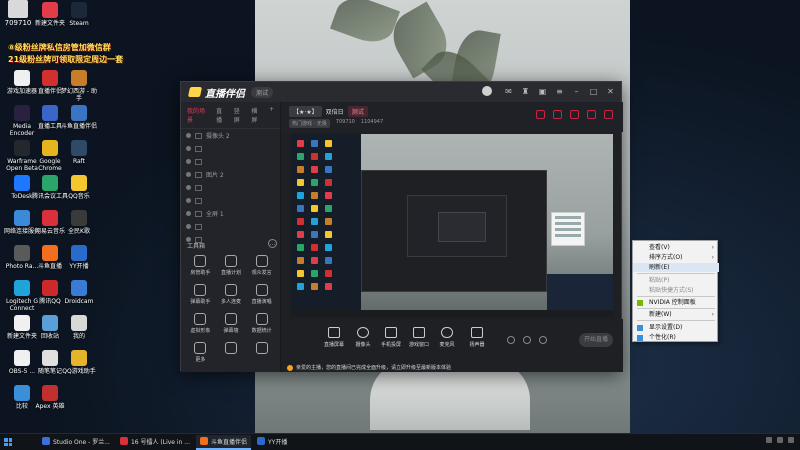  What do you see at coordinates (508, 91) in the screenshot?
I see `message-icon: ✉` at bounding box center [508, 91].